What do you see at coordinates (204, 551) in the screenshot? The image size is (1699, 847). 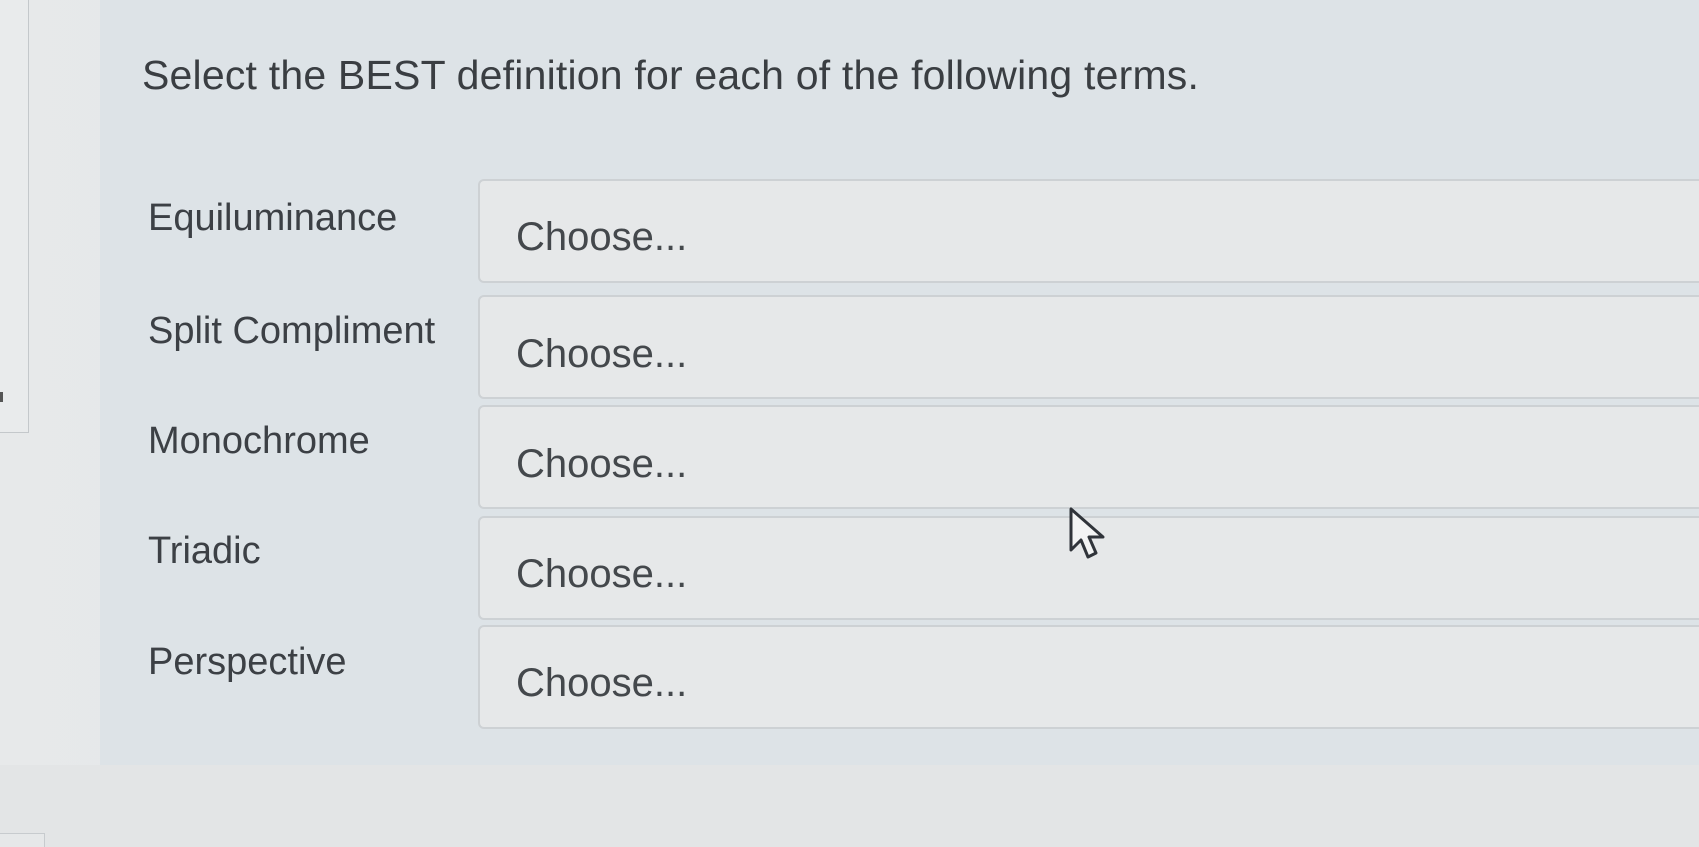 I see `term-label: Triadic` at bounding box center [204, 551].